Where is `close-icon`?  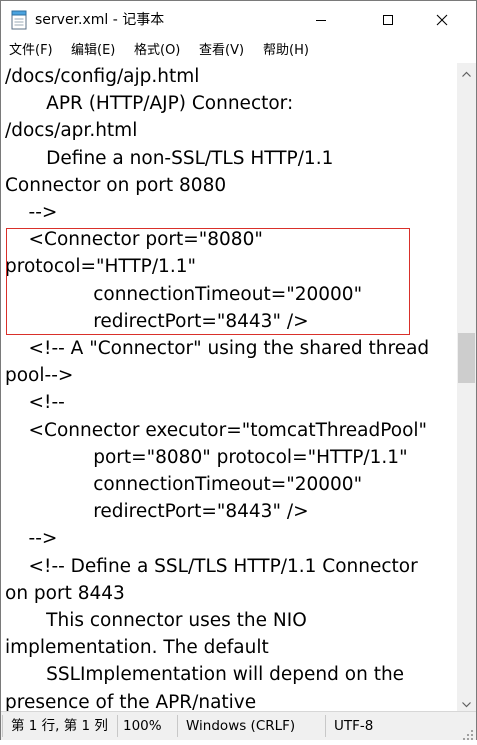
close-icon is located at coordinates (442, 20).